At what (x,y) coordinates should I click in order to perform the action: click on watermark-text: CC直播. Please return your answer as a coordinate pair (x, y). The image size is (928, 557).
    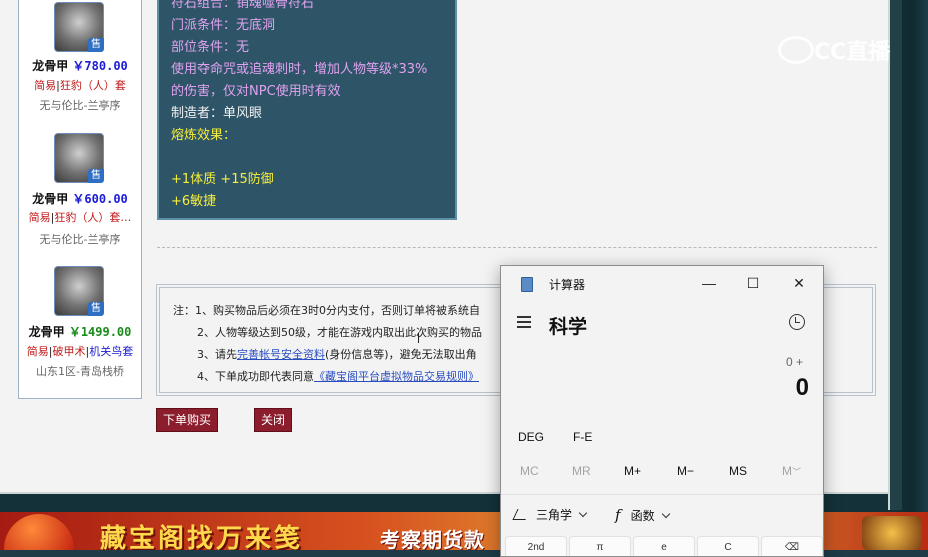
    Looking at the image, I should click on (852, 52).